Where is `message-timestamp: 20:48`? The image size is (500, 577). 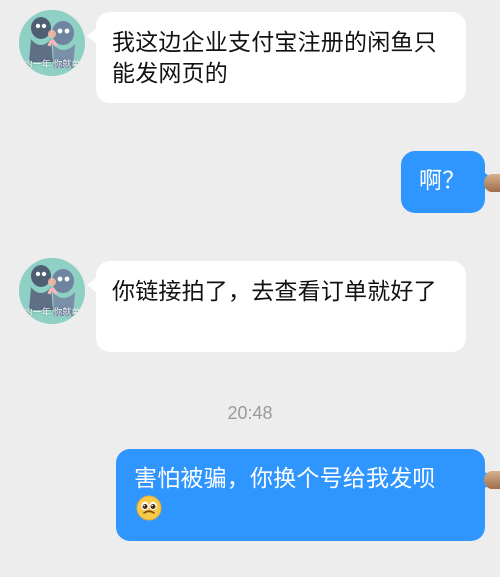
message-timestamp: 20:48 is located at coordinates (250, 413).